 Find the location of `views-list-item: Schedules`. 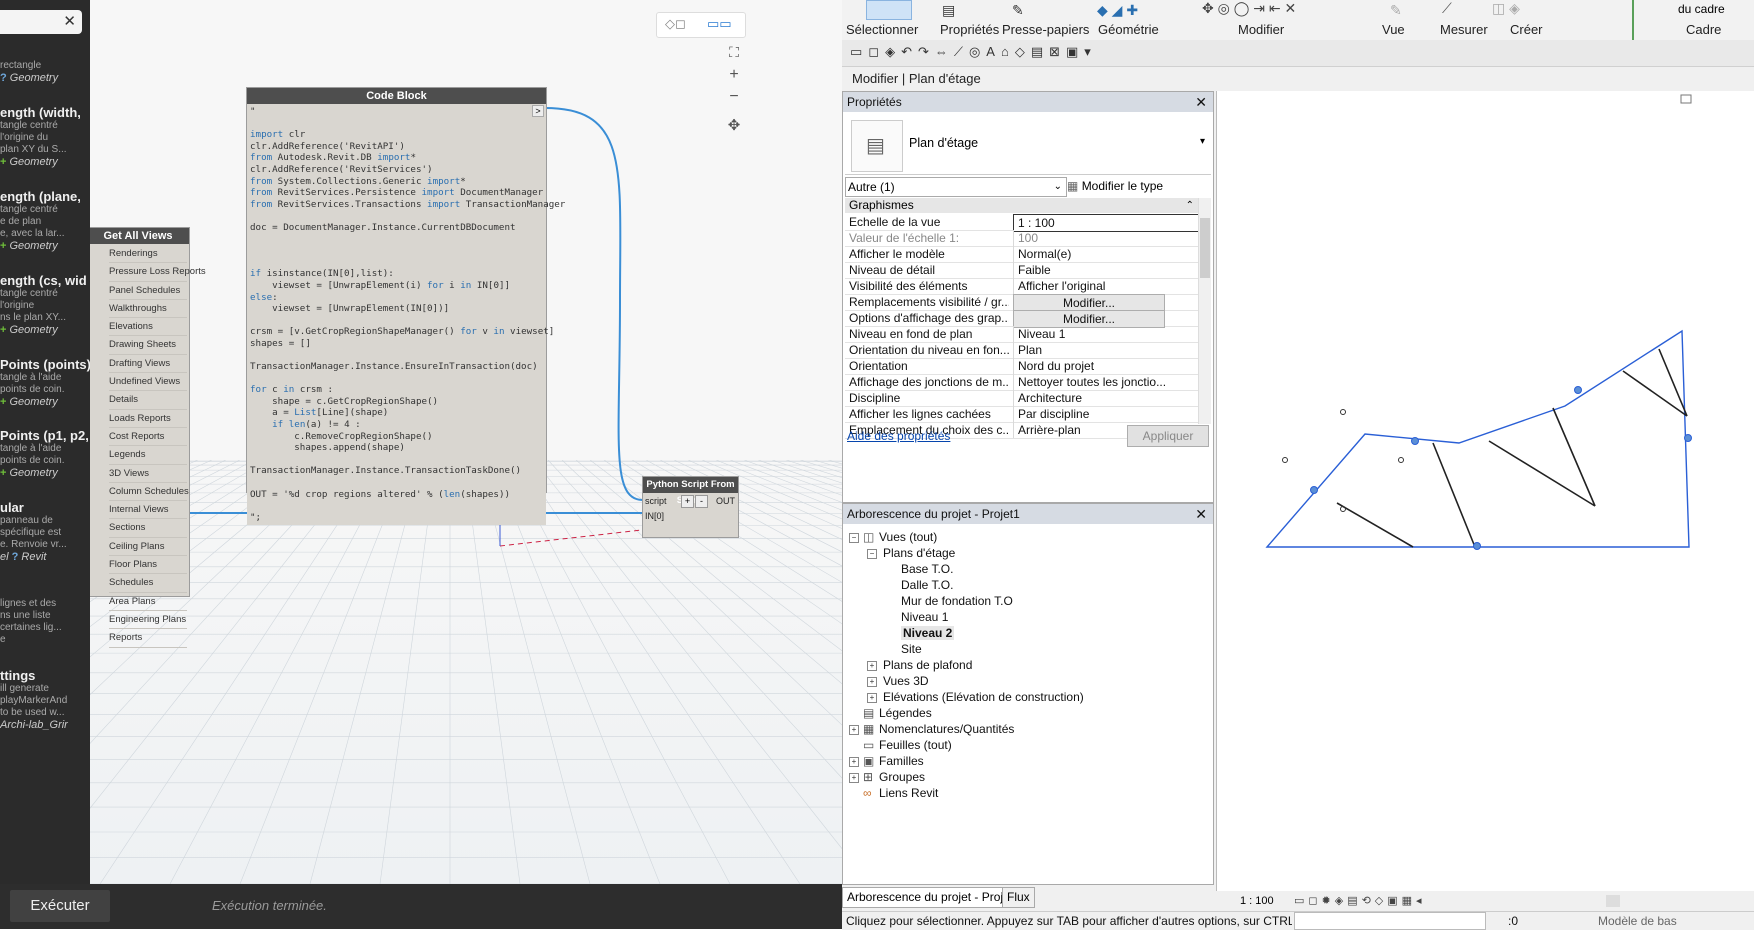

views-list-item: Schedules is located at coordinates (148, 583).